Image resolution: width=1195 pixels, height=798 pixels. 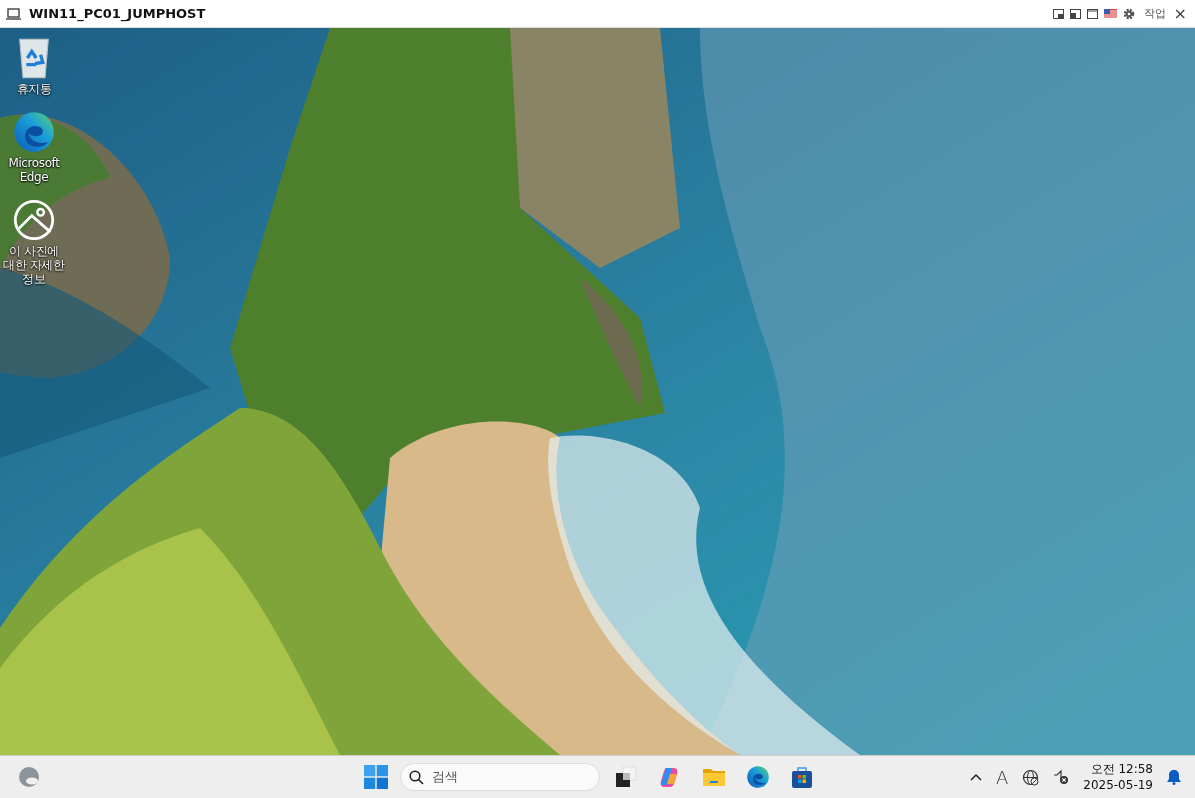 I want to click on task-view-icon, so click(x=626, y=777).